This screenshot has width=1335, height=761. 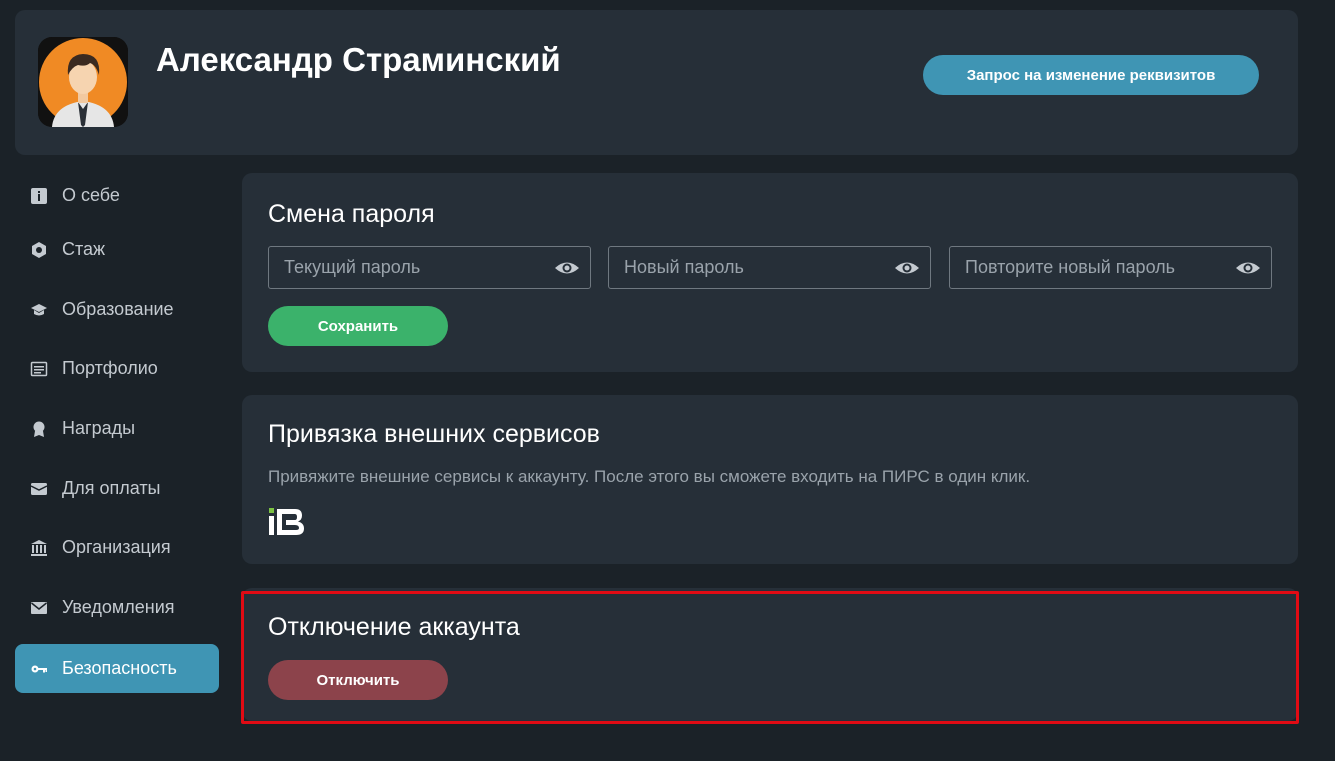 What do you see at coordinates (111, 488) in the screenshot?
I see `sidebar-item-label: Для оплаты` at bounding box center [111, 488].